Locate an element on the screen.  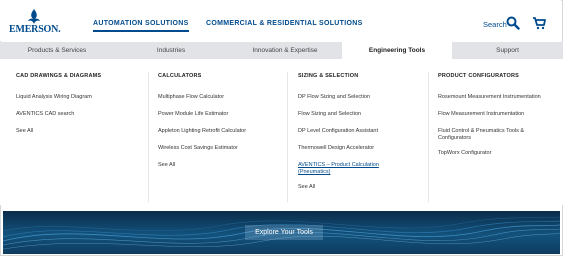
link-liquid-analysis-wiring: Liquid Analysis Wiring Diagram is located at coordinates (54, 97).